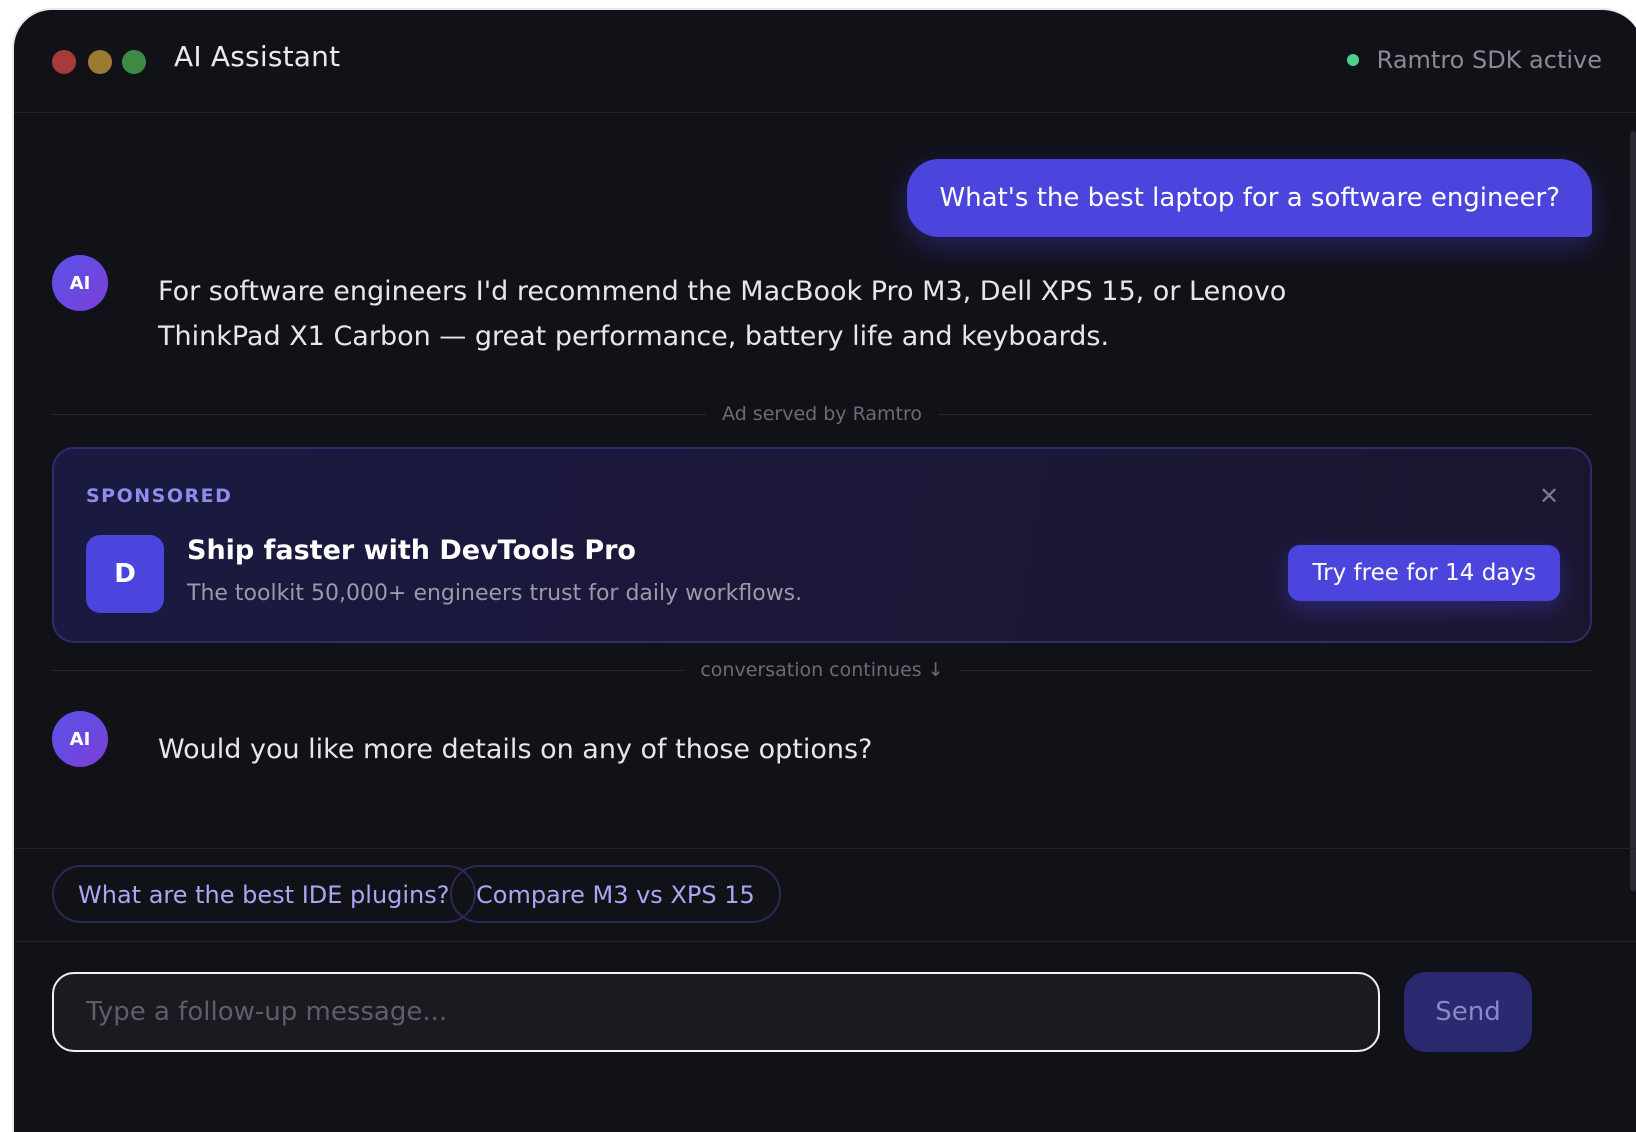  I want to click on sdk-status: Ramtro SDK active, so click(1474, 60).